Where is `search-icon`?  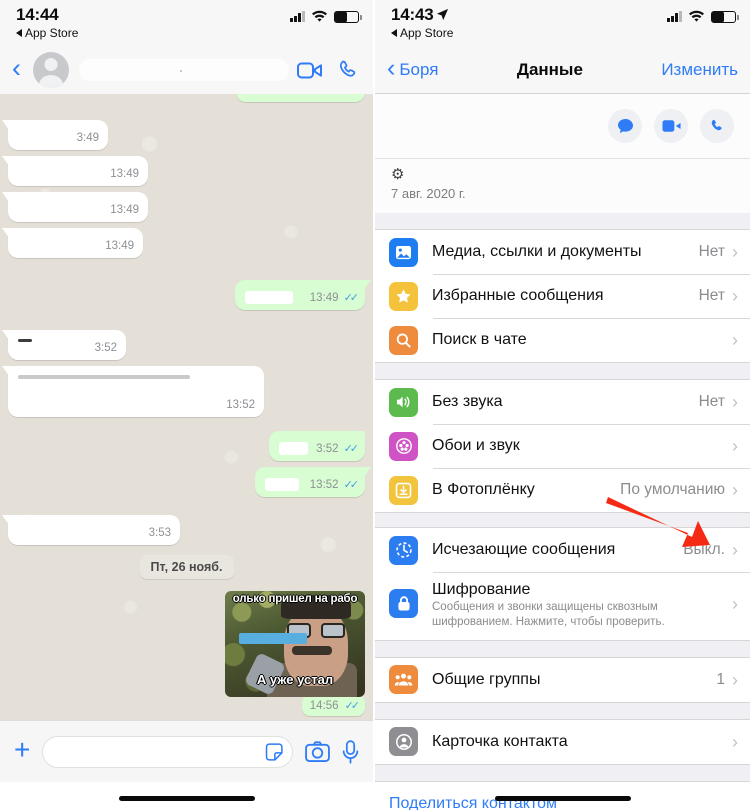 search-icon is located at coordinates (403, 340).